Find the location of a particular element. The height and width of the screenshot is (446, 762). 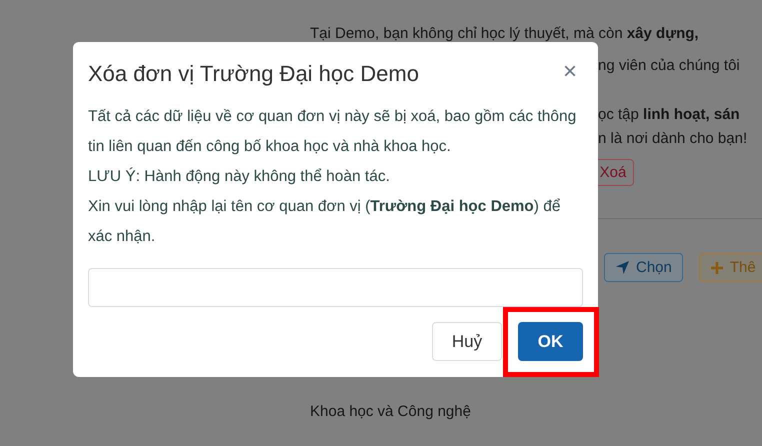

body-text: ọc tập linh hoạt, sán is located at coordinates (669, 115).